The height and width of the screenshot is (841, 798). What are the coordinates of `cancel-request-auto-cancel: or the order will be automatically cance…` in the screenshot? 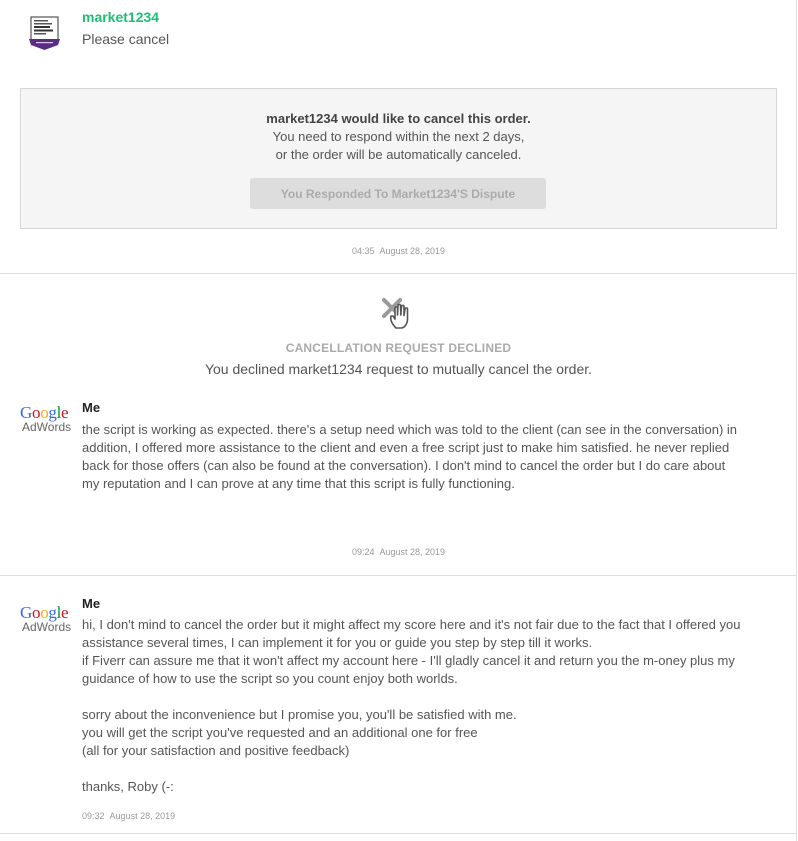 It's located at (398, 154).